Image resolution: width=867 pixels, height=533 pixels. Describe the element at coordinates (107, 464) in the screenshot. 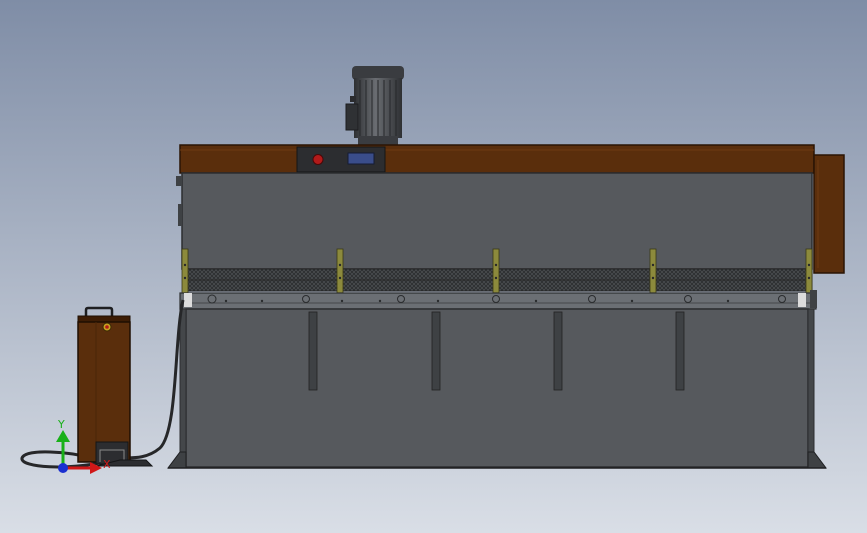

I see `axis-label-x: X` at that location.